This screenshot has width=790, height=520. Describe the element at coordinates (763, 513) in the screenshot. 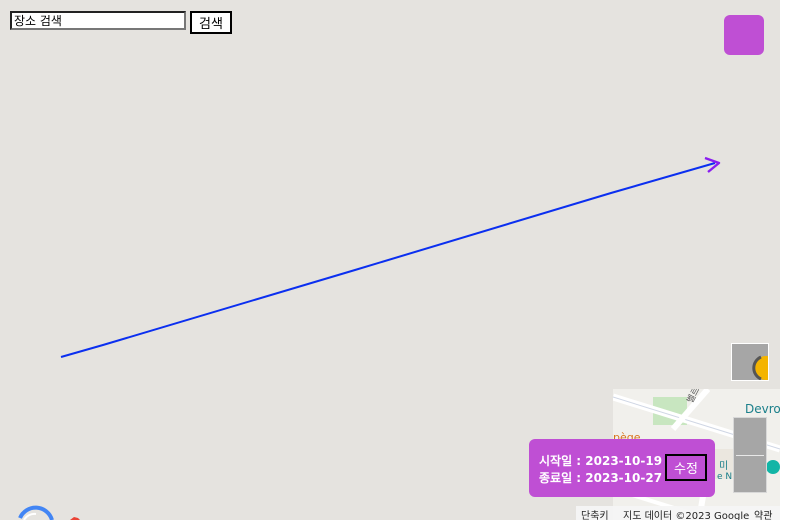

I see `terms-link: 약관` at that location.